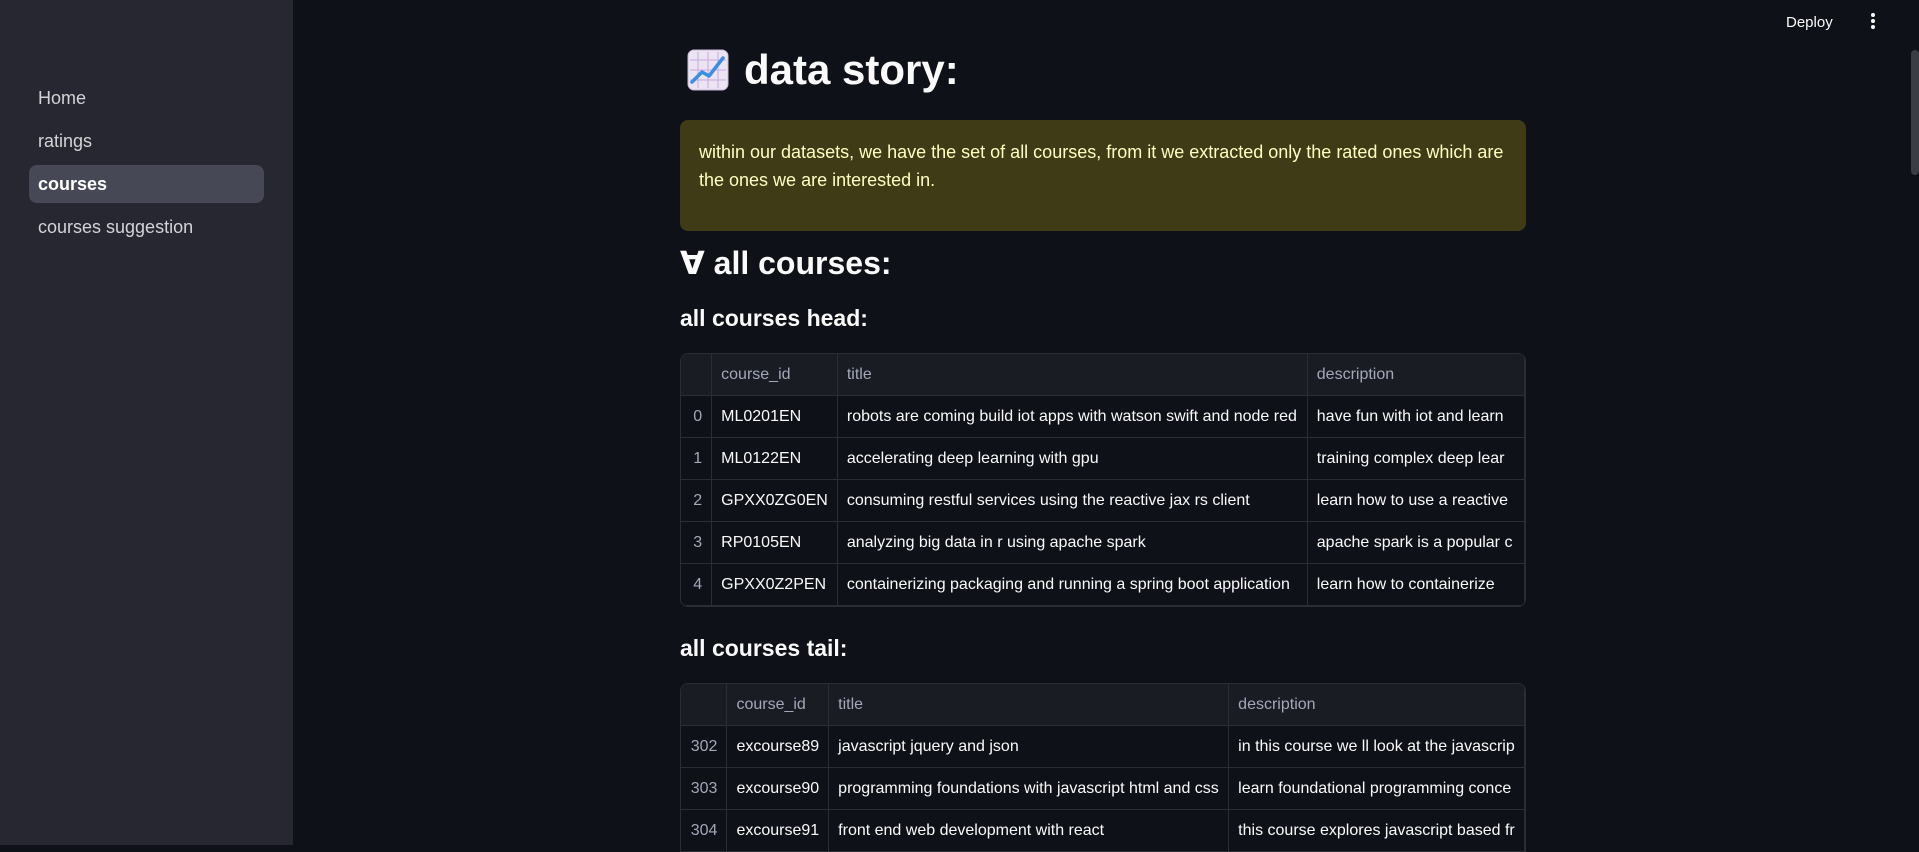 The height and width of the screenshot is (852, 1919). Describe the element at coordinates (1873, 22) in the screenshot. I see `kebab-menu-icon` at that location.